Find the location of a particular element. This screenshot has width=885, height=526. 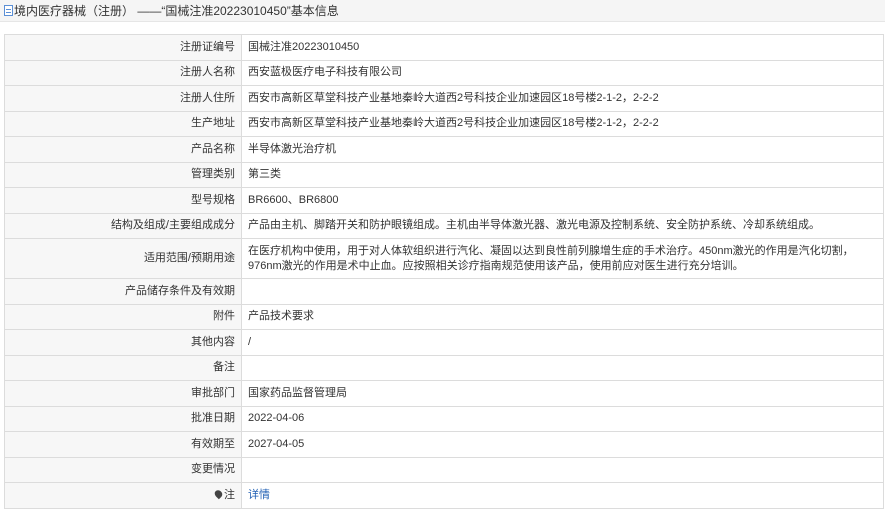

table-row: 审批部门 国家药品监督管理局 is located at coordinates (444, 393).